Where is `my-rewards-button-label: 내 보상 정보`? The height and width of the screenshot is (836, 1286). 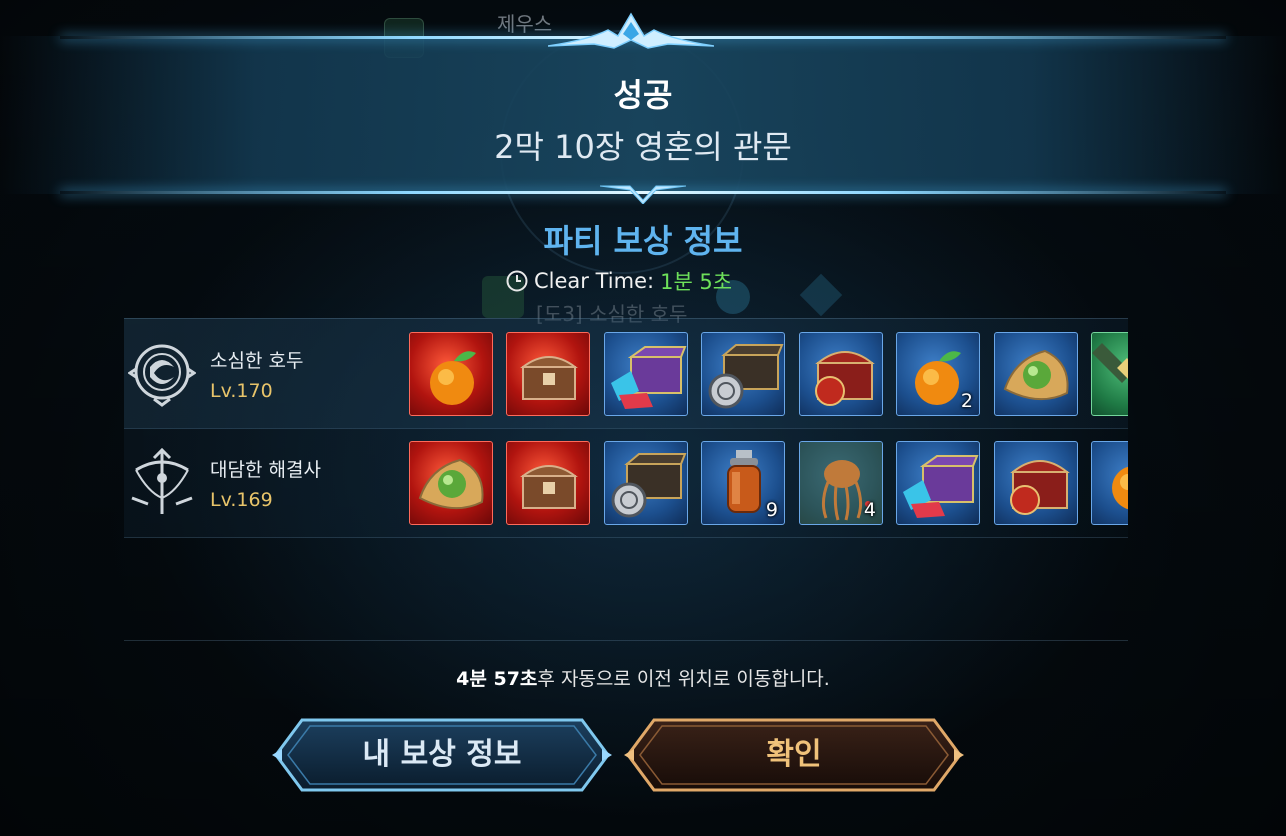 my-rewards-button-label: 내 보상 정보 is located at coordinates (442, 754).